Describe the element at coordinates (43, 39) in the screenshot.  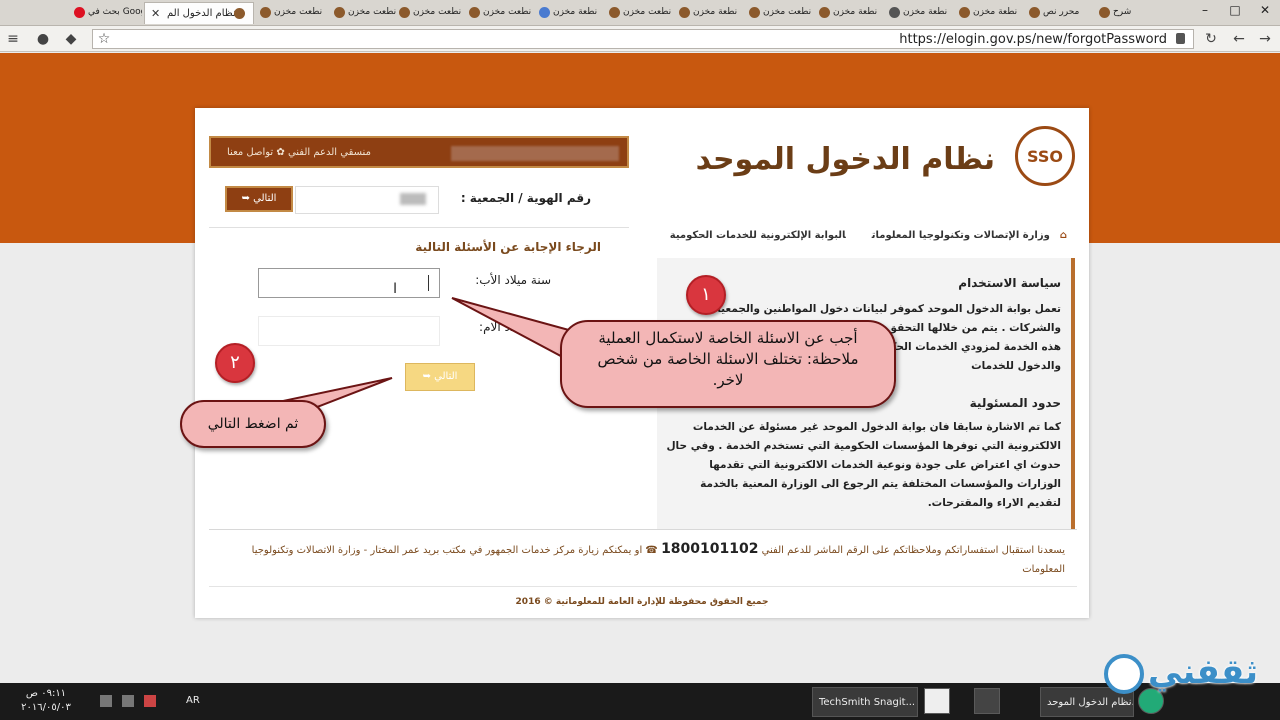
I see `browser-logo-icon: ●` at that location.